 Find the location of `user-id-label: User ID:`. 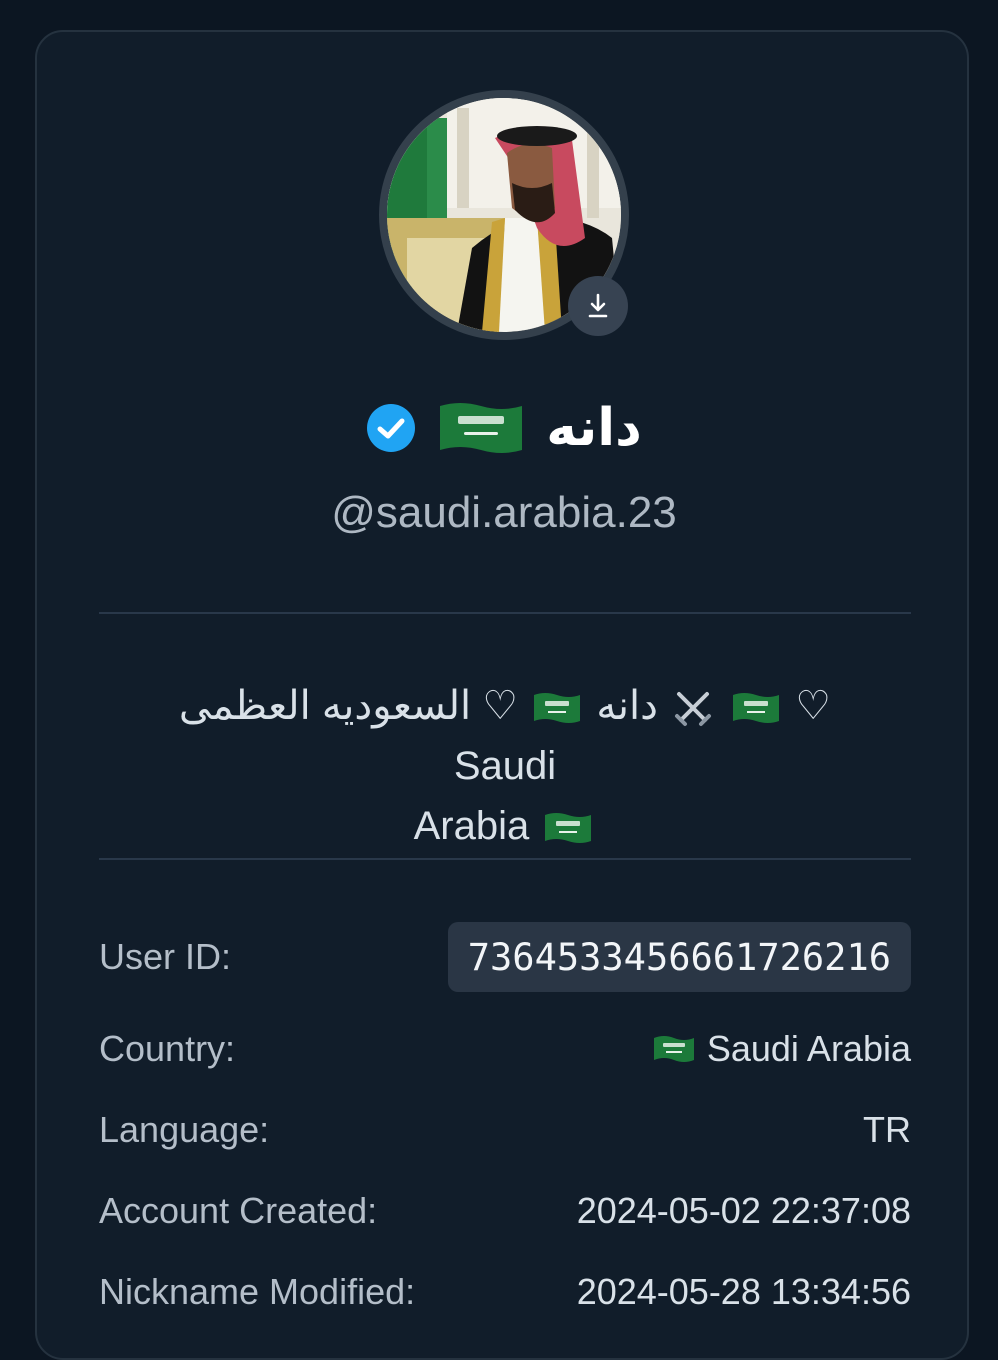

user-id-label: User ID: is located at coordinates (165, 956).